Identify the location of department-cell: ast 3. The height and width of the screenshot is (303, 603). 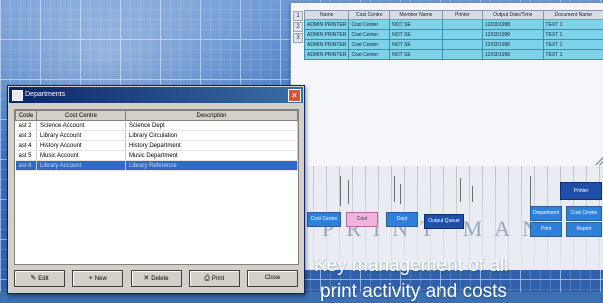
(26, 136).